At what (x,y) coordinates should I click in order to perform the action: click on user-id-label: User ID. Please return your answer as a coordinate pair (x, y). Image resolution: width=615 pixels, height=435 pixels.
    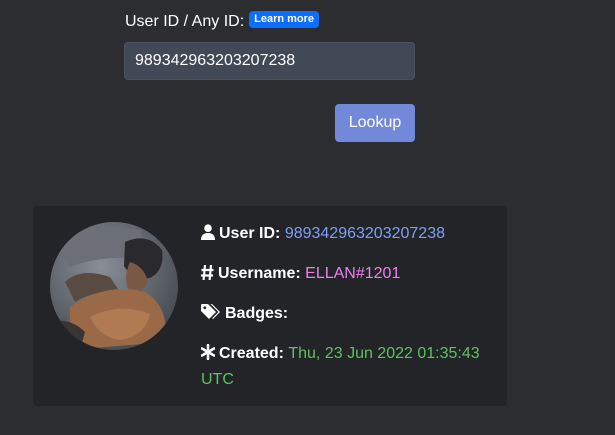
    Looking at the image, I should click on (247, 233).